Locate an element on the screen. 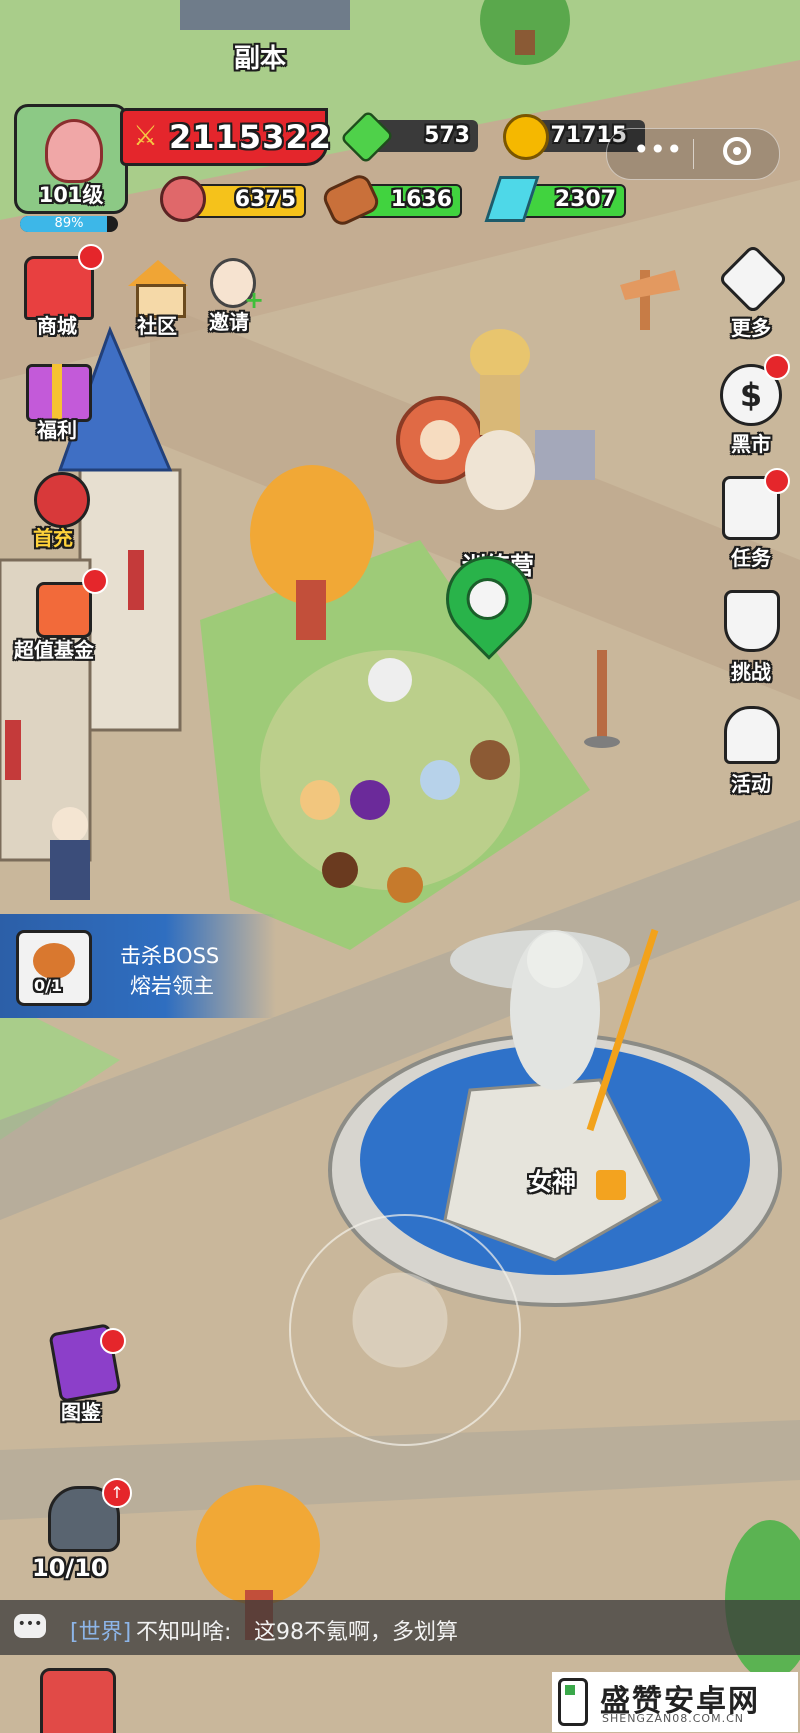 This screenshot has width=800, height=1733. shop-label: 商城 is located at coordinates (57, 326).